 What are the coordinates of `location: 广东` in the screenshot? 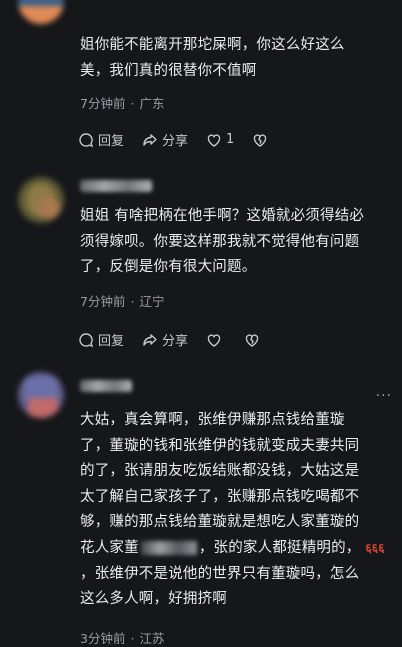 It's located at (152, 103).